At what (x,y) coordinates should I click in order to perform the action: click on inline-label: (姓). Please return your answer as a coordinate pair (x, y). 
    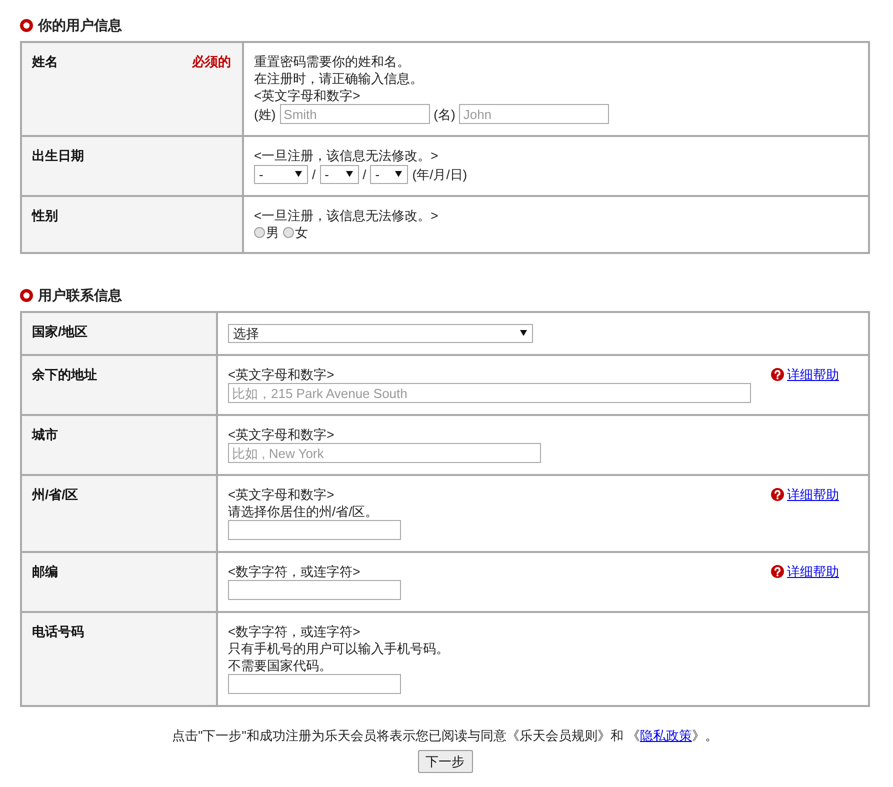
    Looking at the image, I should click on (265, 114).